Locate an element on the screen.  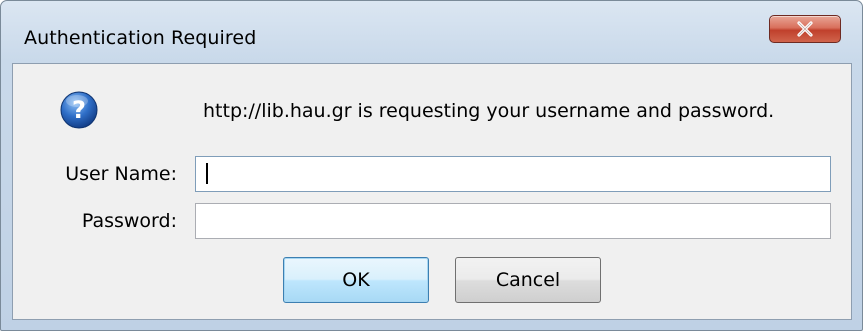
password-field is located at coordinates (513, 221).